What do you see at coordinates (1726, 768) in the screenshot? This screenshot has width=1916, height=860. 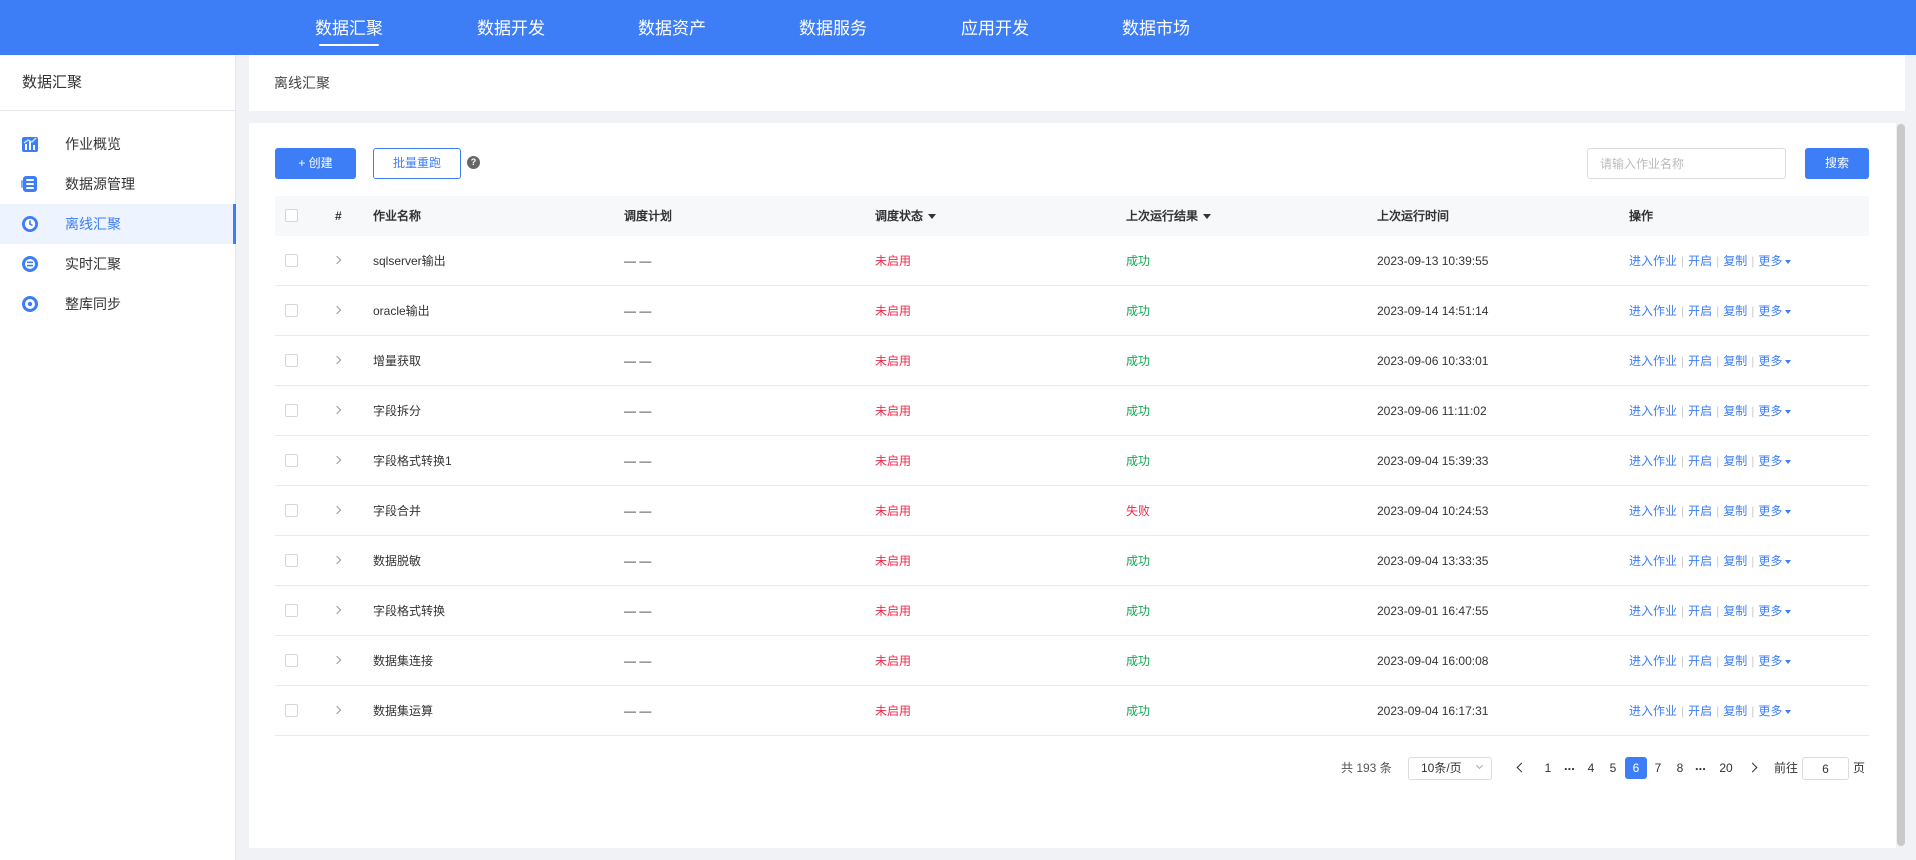 I see `page-20: 20` at bounding box center [1726, 768].